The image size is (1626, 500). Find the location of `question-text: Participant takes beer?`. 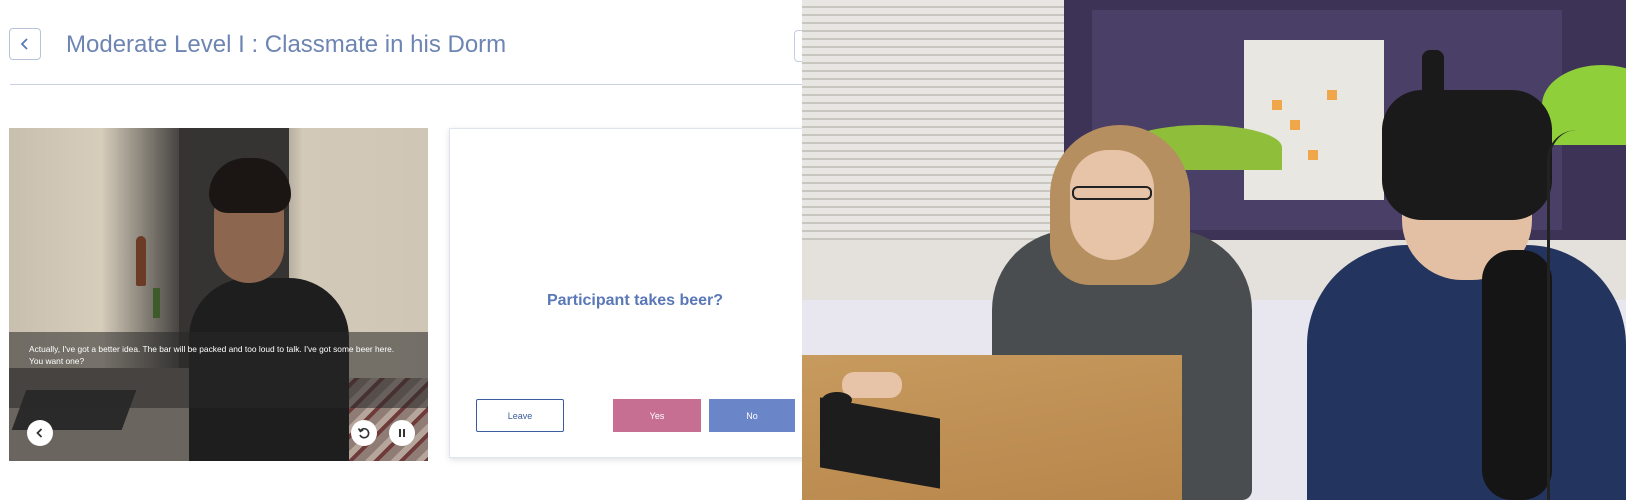

question-text: Participant takes beer? is located at coordinates (635, 300).